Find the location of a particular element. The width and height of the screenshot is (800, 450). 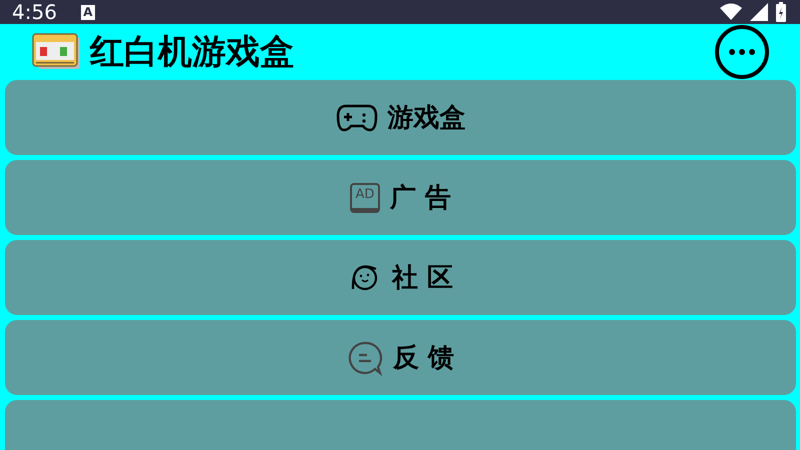

signal-icon is located at coordinates (759, 12).